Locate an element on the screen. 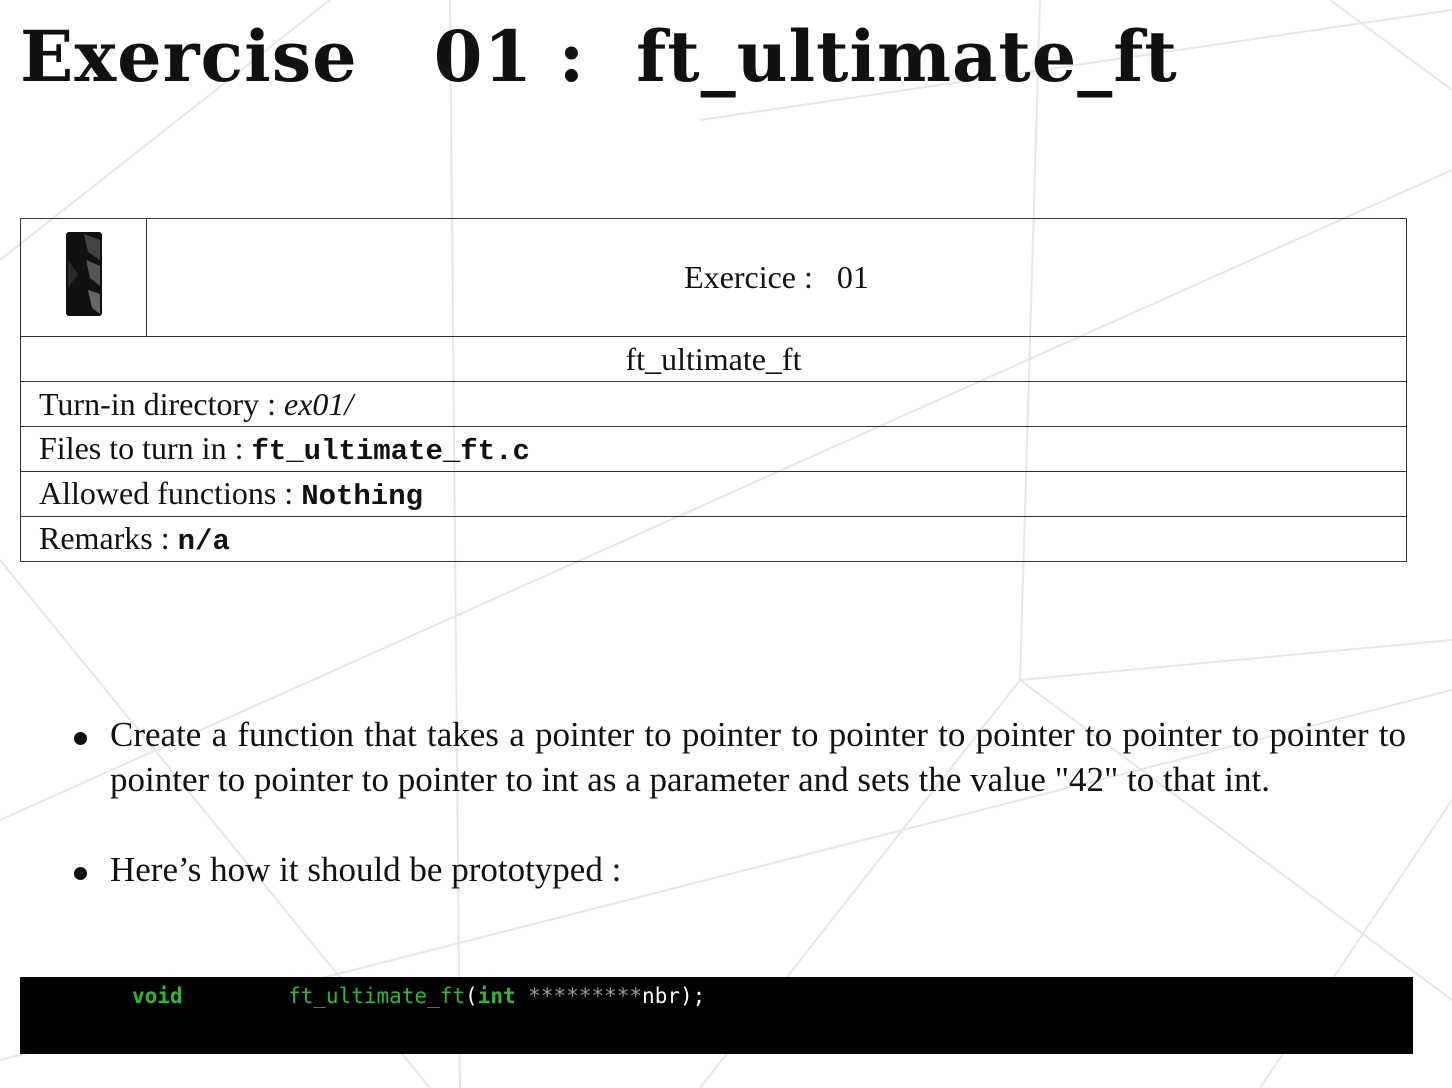 The height and width of the screenshot is (1088, 1452). code-prototype: ft_ultimate_ft(int *********nbr); is located at coordinates (496, 996).